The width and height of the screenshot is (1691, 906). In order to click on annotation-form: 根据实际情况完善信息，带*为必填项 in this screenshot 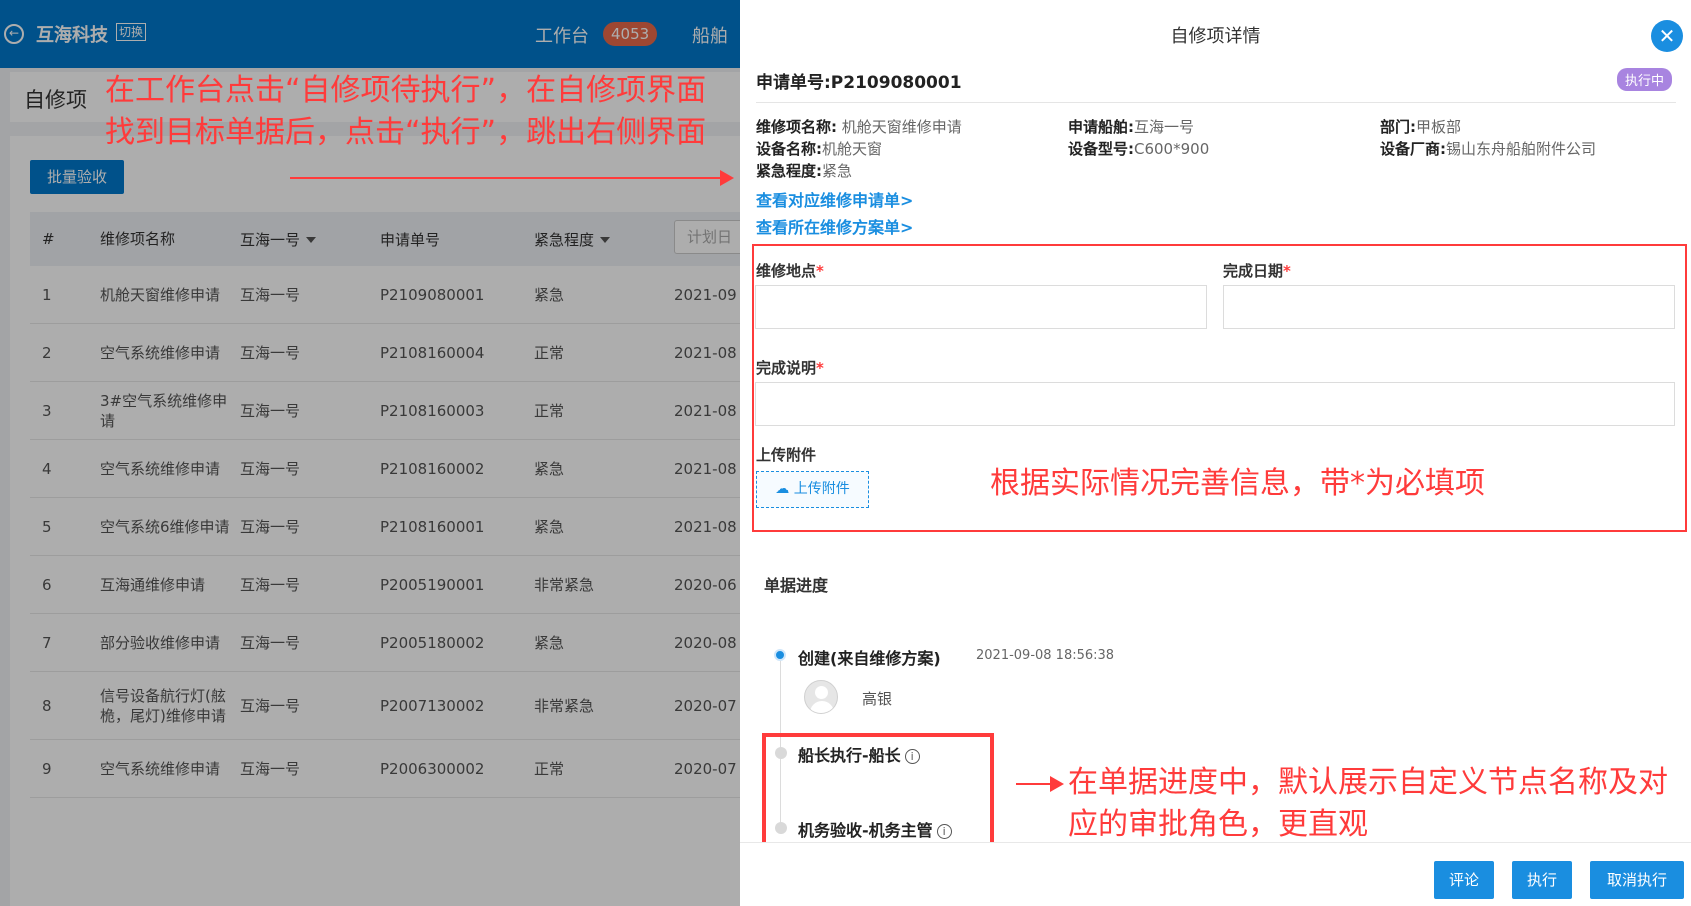, I will do `click(1237, 483)`.